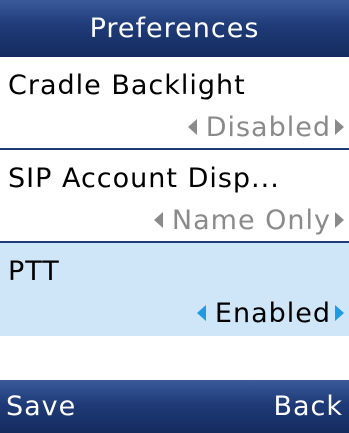  I want to click on back-softkey: Back, so click(308, 406).